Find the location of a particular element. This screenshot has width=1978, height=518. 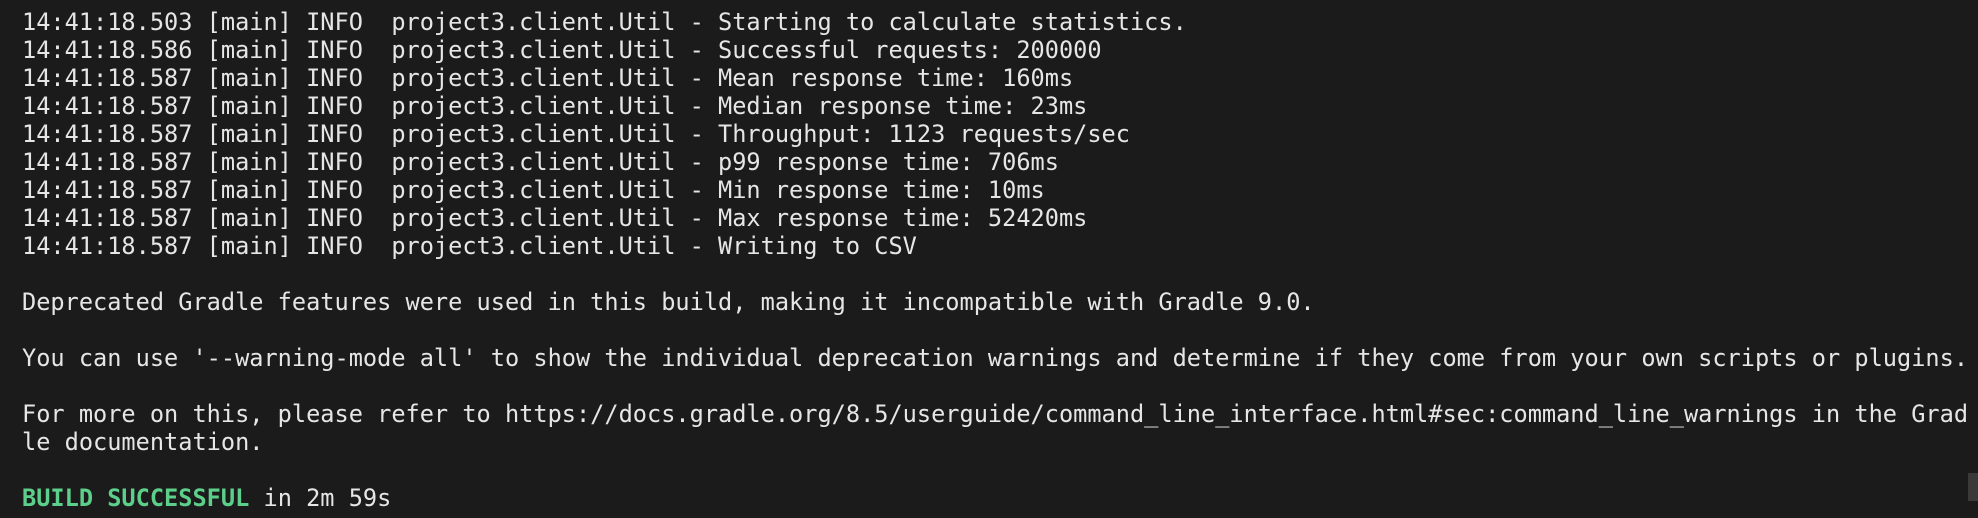

scrollbar-thumb is located at coordinates (1973, 487).